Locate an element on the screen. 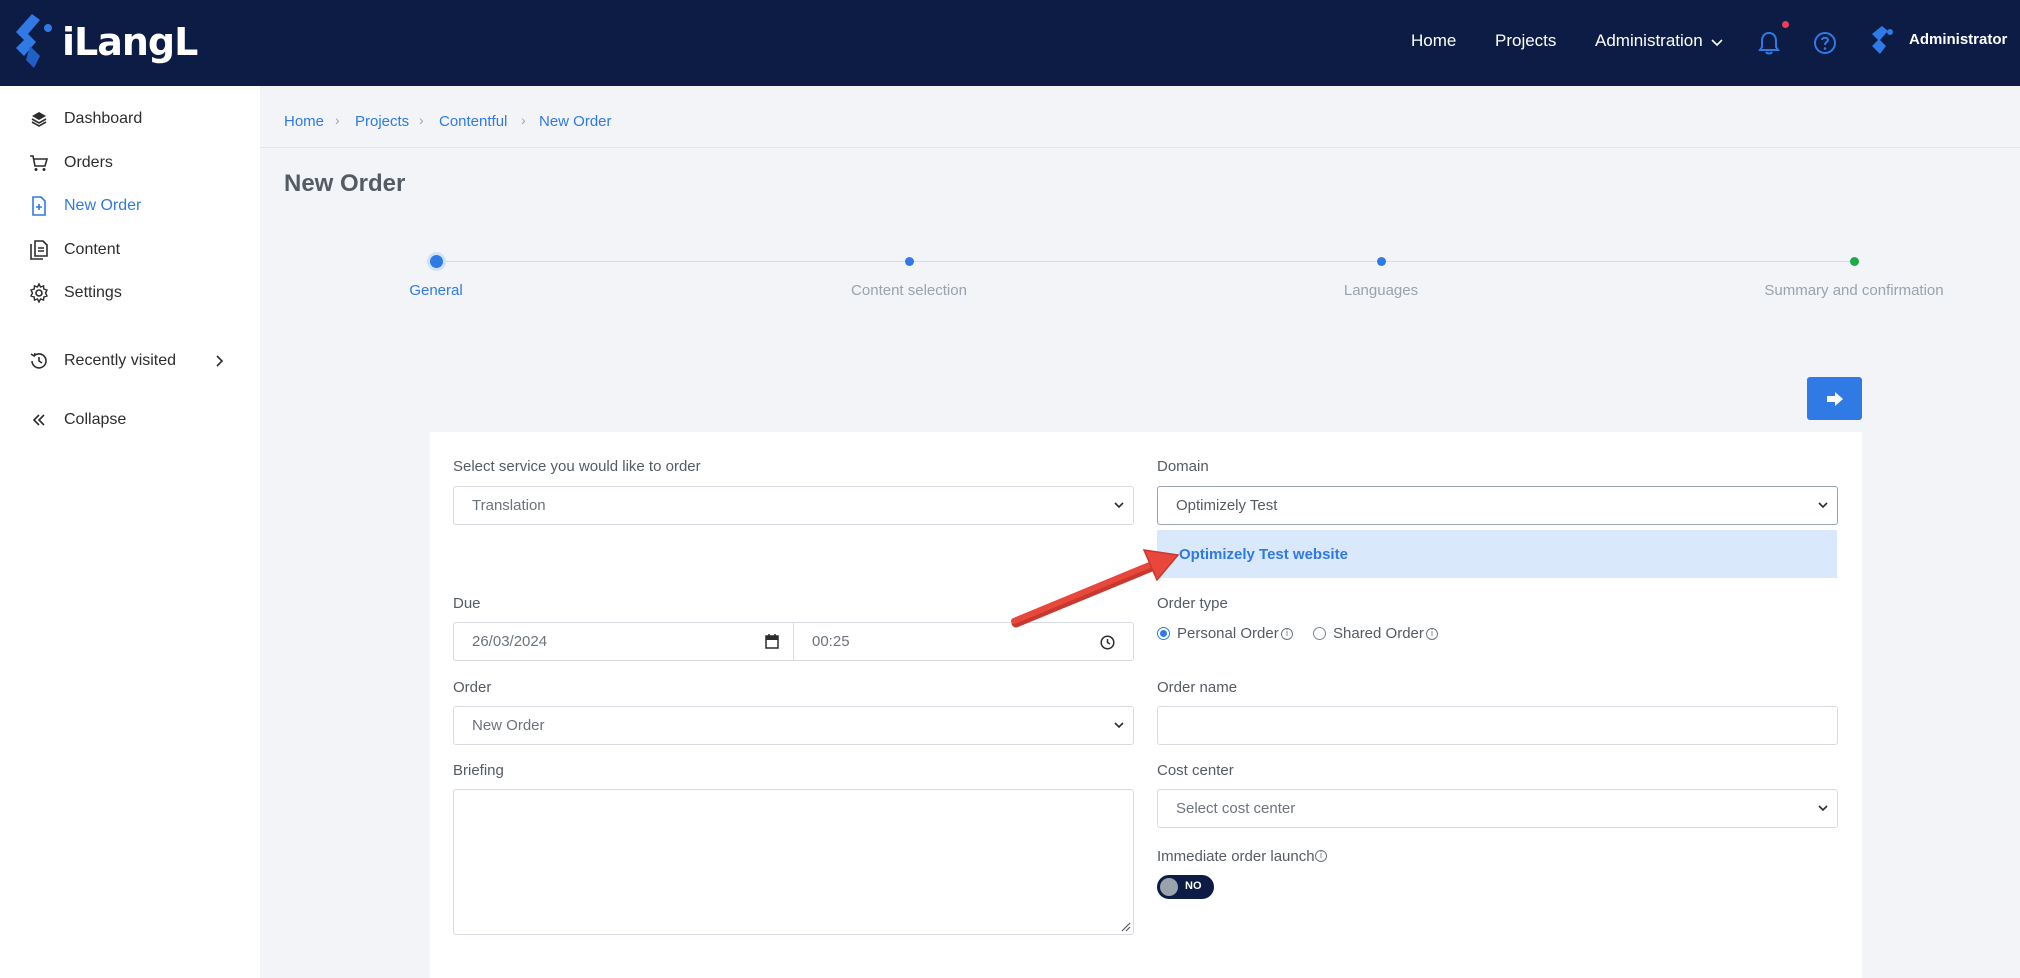 This screenshot has width=2020, height=978. annotation-arrow is located at coordinates (1095, 588).